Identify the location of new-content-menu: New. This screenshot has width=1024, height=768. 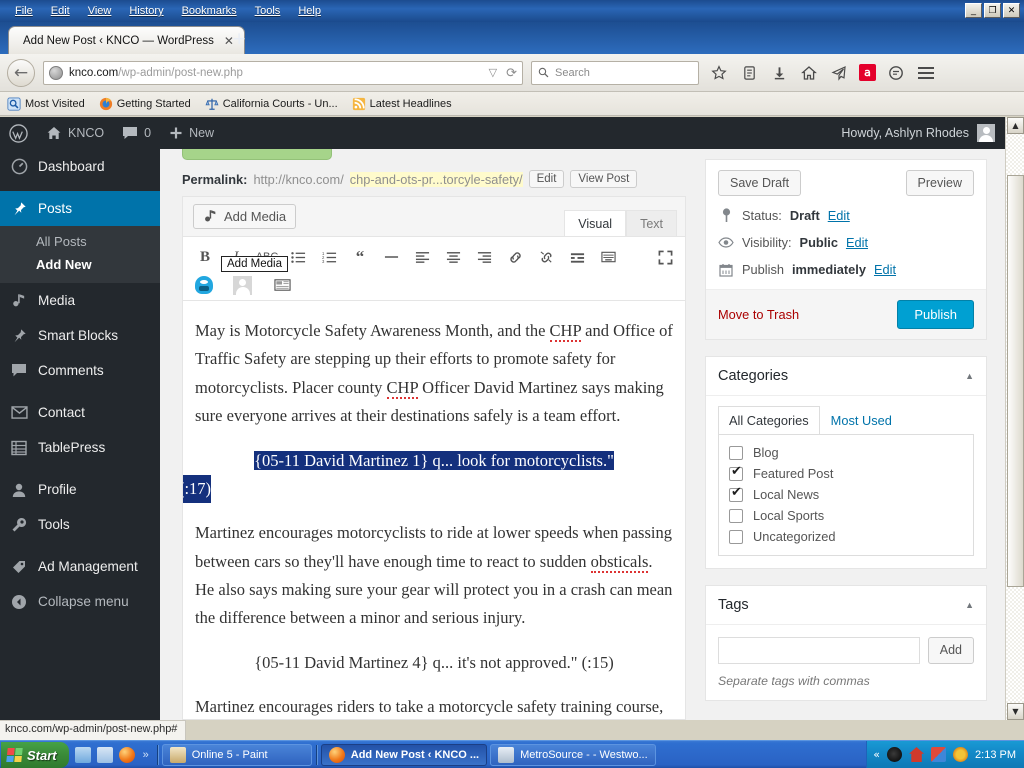
(191, 133).